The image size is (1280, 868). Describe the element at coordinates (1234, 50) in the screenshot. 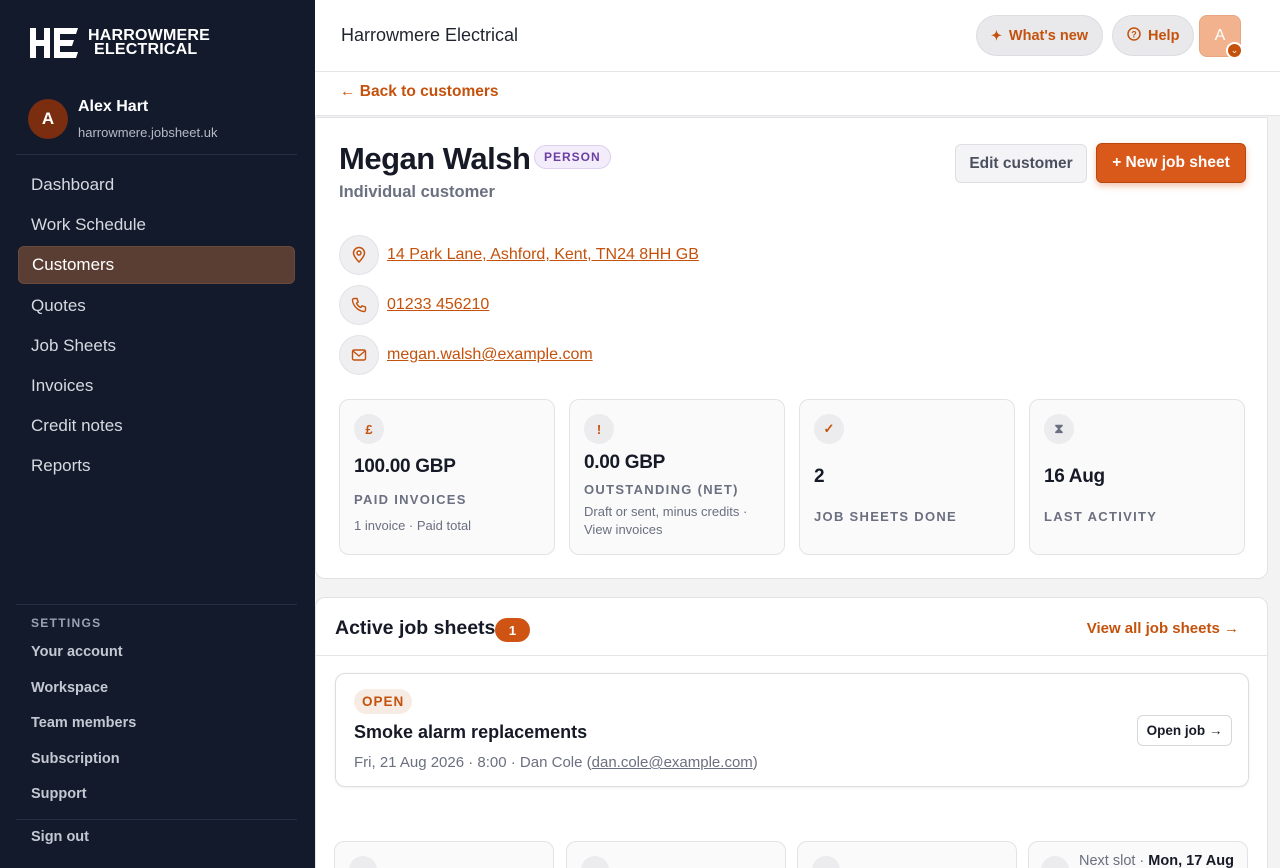

I see `chevron-down-icon: ⌄` at that location.